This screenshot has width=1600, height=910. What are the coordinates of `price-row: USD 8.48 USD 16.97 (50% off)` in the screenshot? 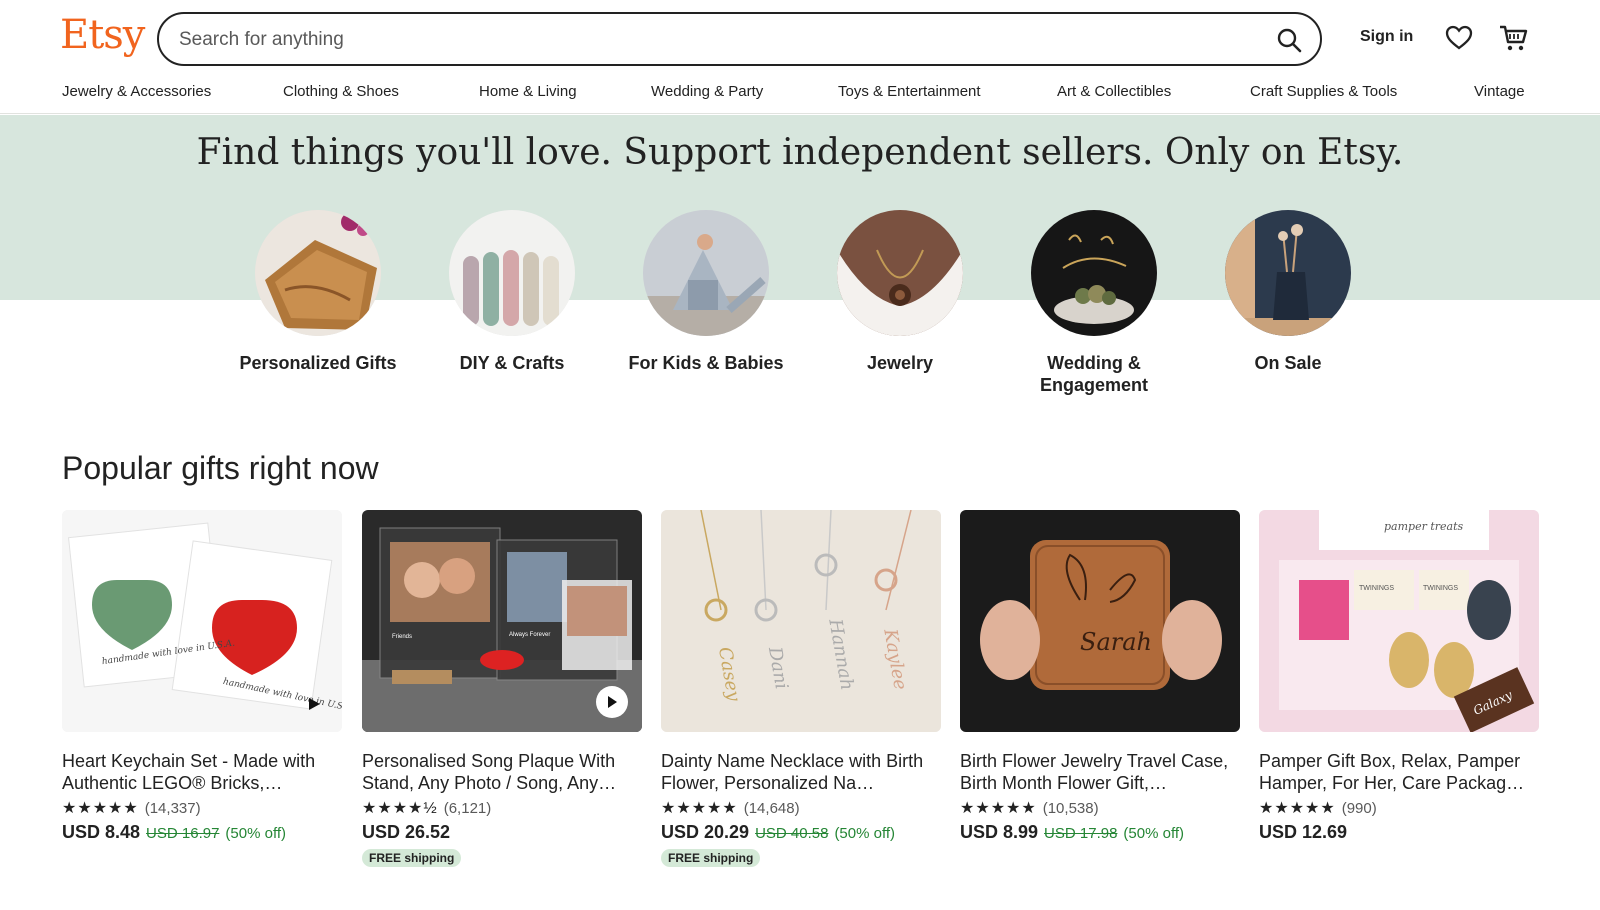 It's located at (202, 832).